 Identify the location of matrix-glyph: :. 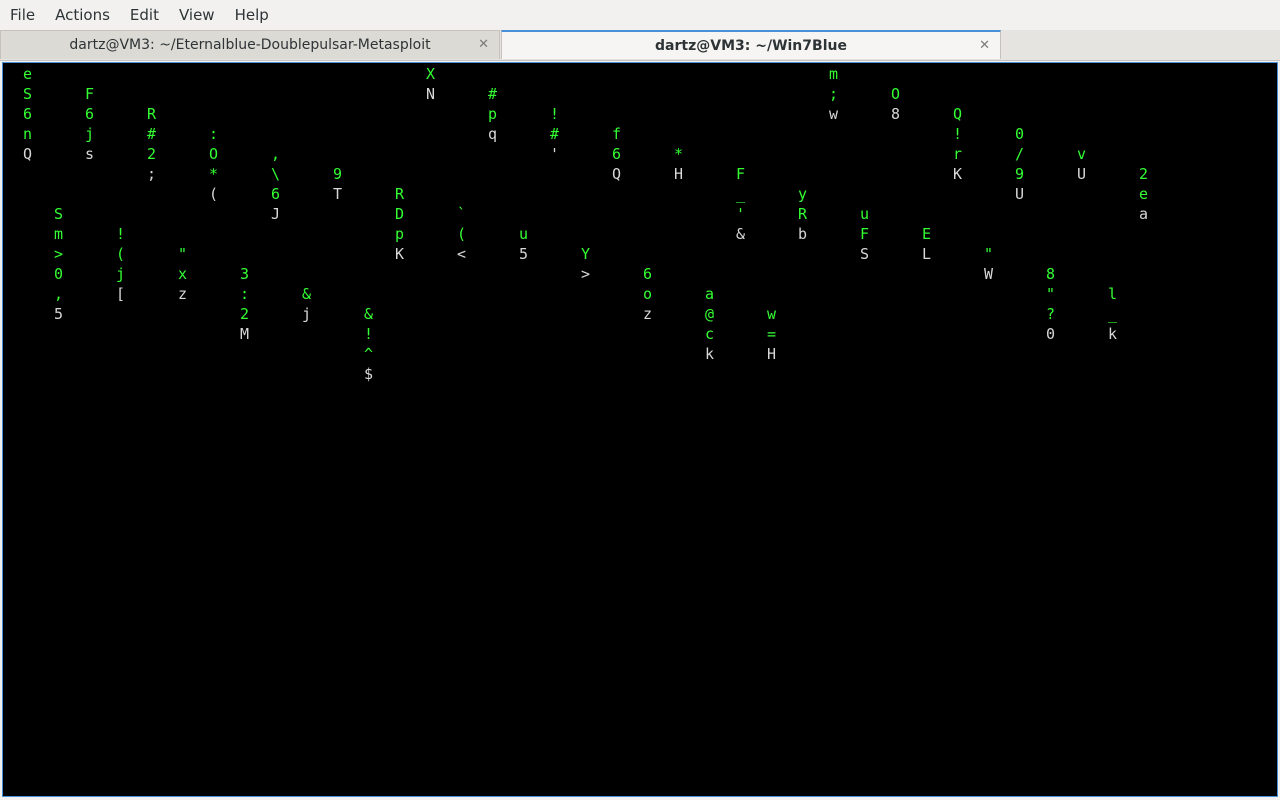
(213, 134).